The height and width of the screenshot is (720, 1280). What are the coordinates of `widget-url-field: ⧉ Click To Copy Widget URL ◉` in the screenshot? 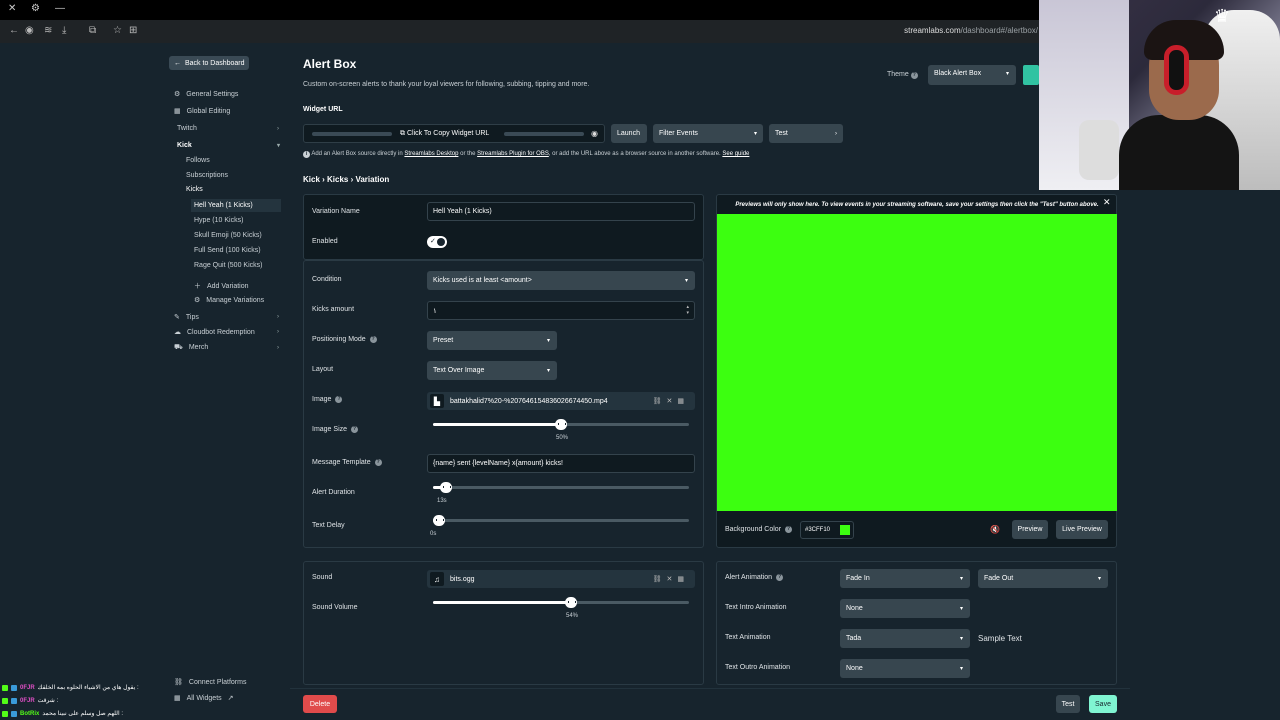 It's located at (454, 133).